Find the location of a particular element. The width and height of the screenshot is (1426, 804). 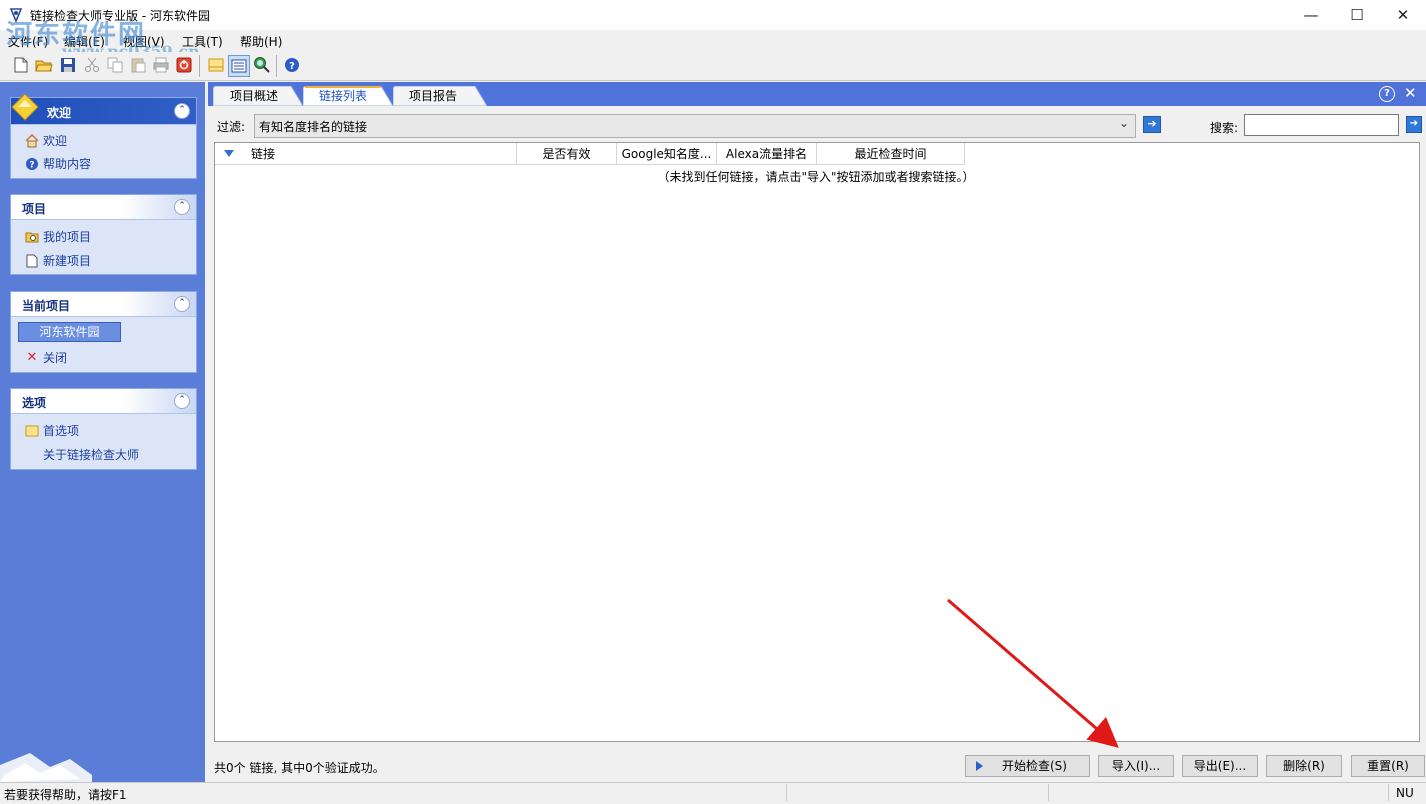

tab-overview: 项目概述 is located at coordinates (254, 96).